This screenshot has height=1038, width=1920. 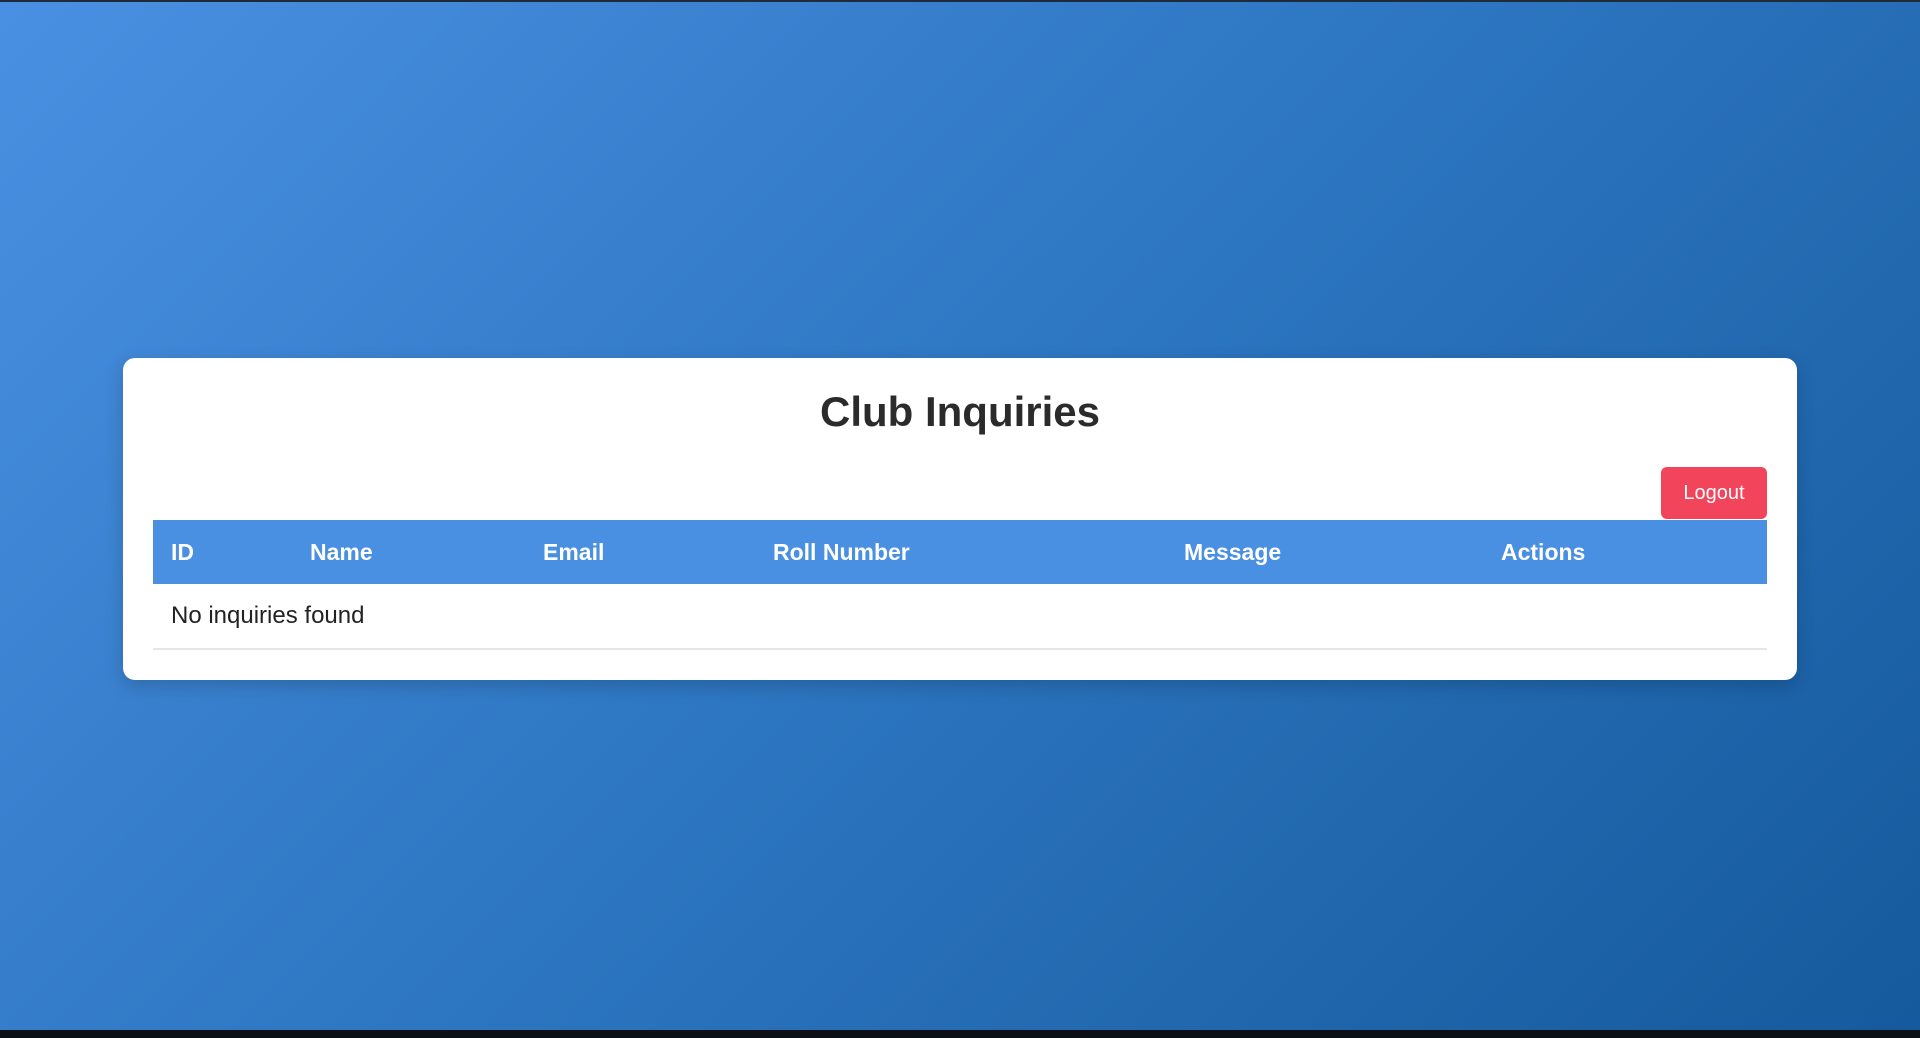 What do you see at coordinates (408, 552) in the screenshot?
I see `column-header-name: Name` at bounding box center [408, 552].